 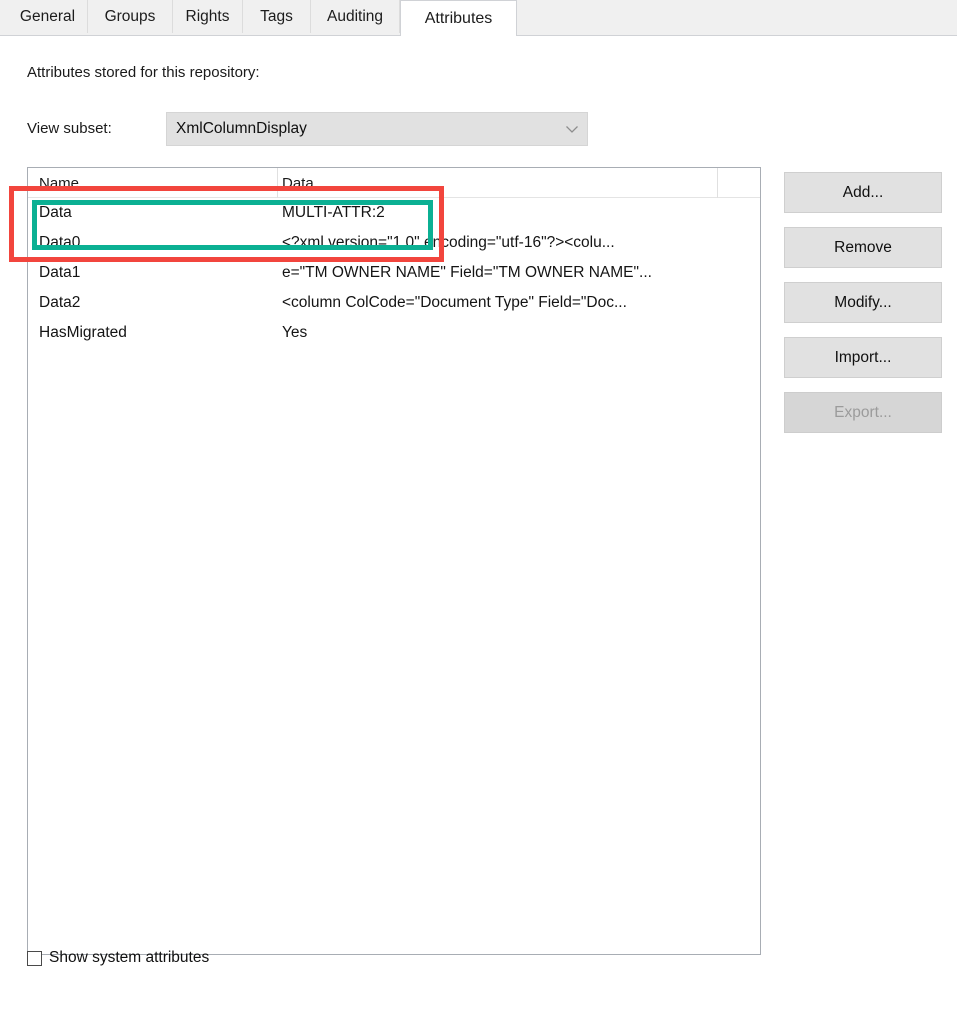 I want to click on show-system-attributes-checkbox, so click(x=34, y=958).